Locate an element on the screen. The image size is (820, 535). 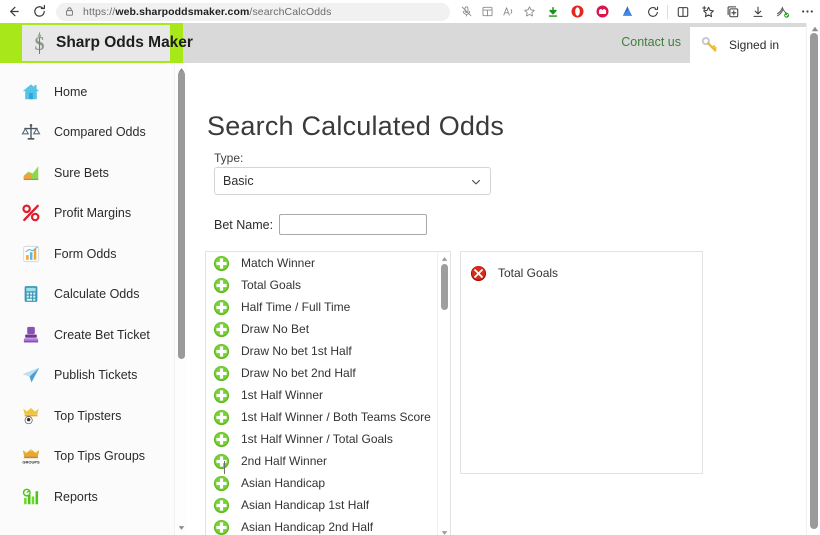
collections-icon is located at coordinates (732, 12).